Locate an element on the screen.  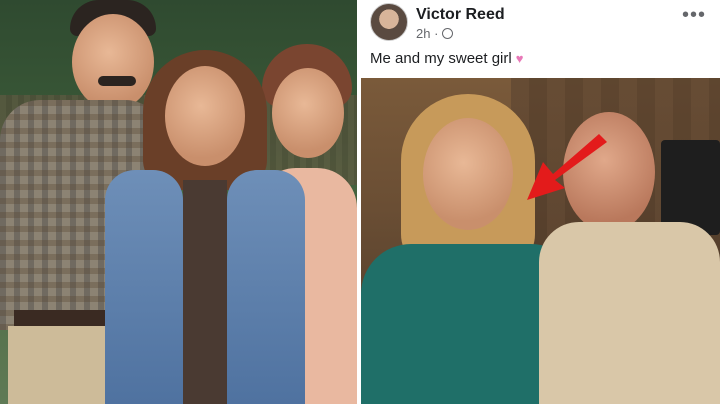
author-avatar is located at coordinates (389, 22).